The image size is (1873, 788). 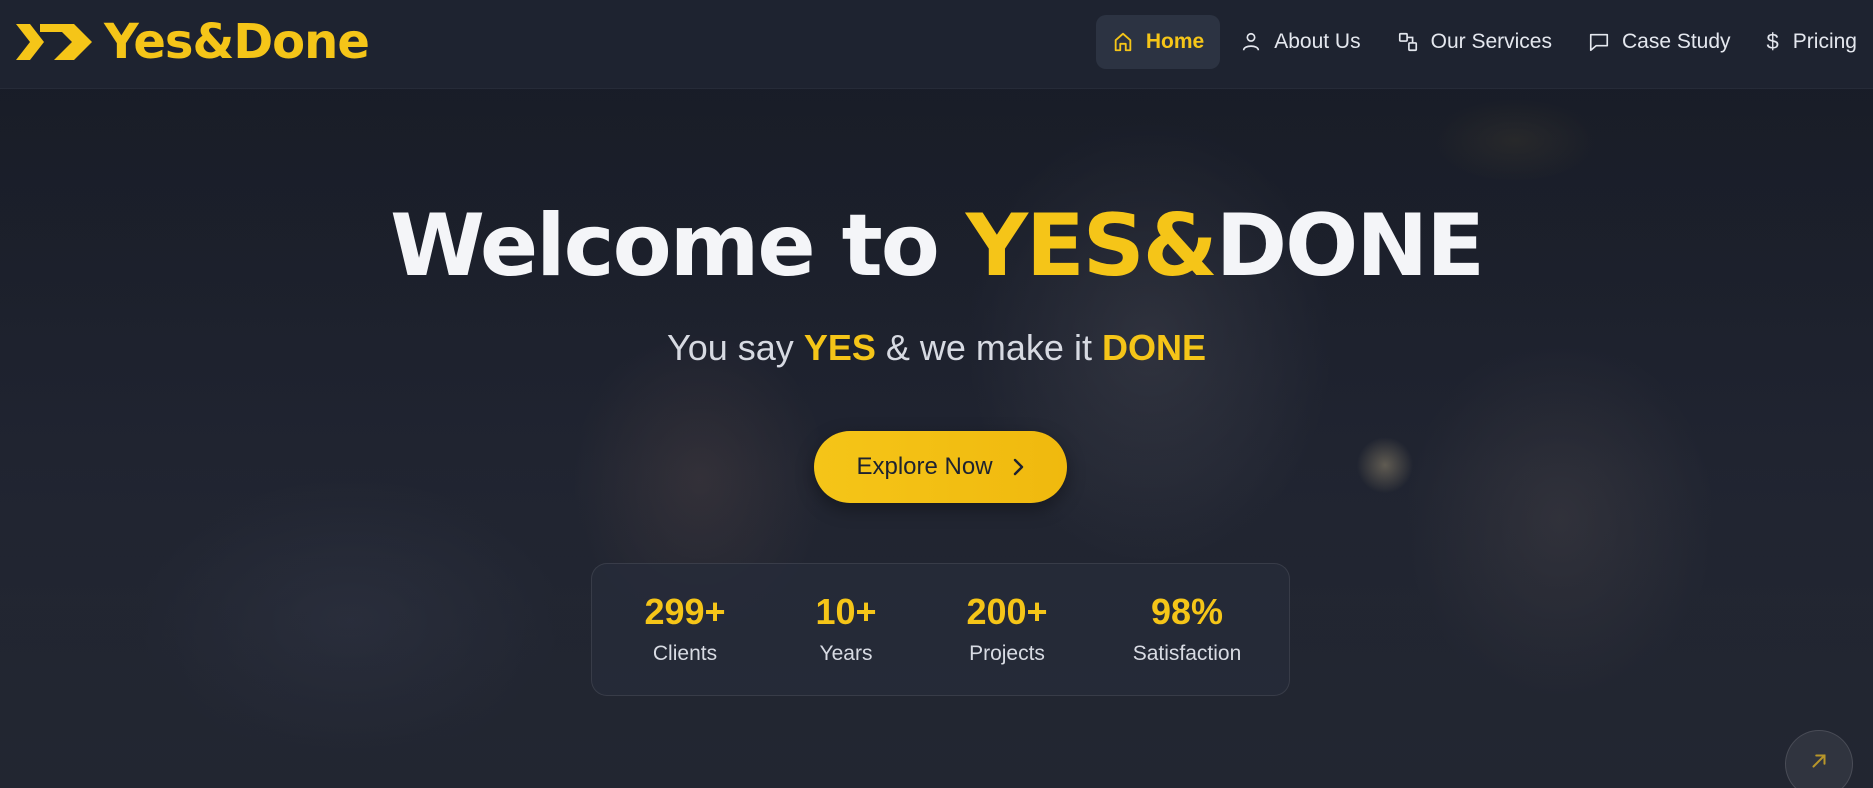 What do you see at coordinates (1350, 246) in the screenshot?
I see `hero-title-suffix: DONE` at bounding box center [1350, 246].